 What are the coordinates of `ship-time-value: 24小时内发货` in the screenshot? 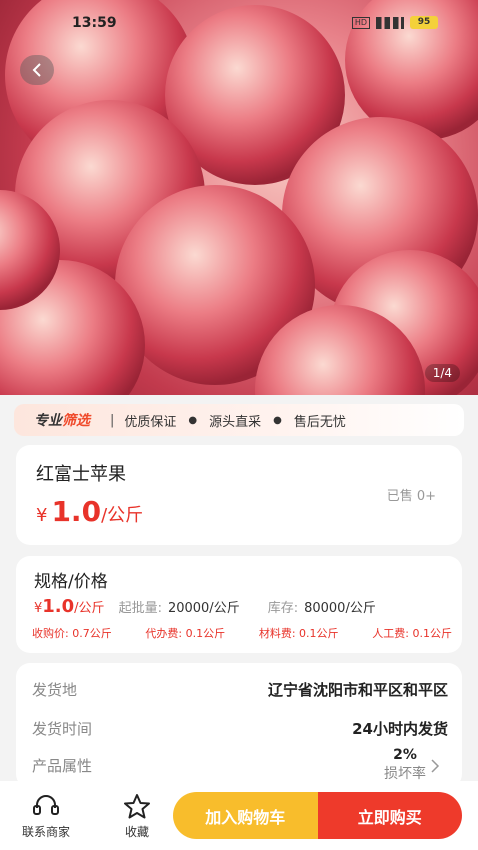 It's located at (400, 729).